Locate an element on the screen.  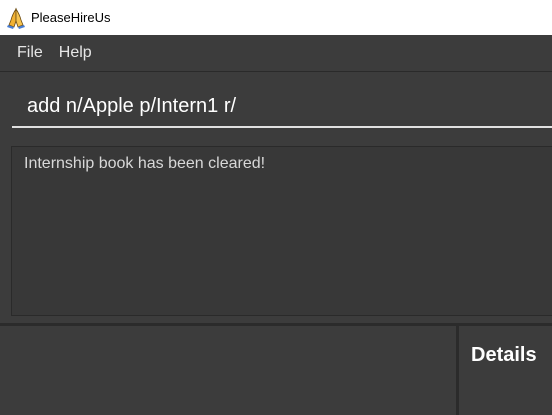
menu-bar: File Help is located at coordinates (276, 53).